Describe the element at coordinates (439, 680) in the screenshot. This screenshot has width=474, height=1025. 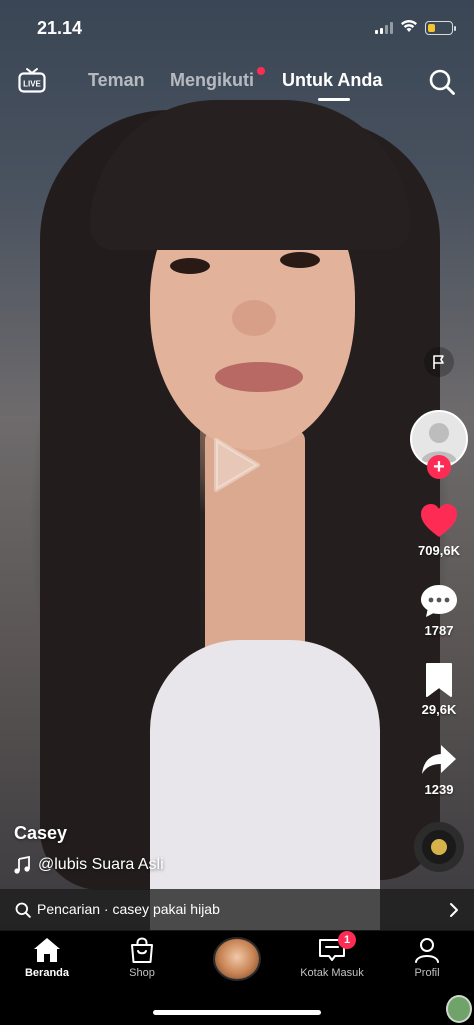
I see `bookmark-icon` at that location.